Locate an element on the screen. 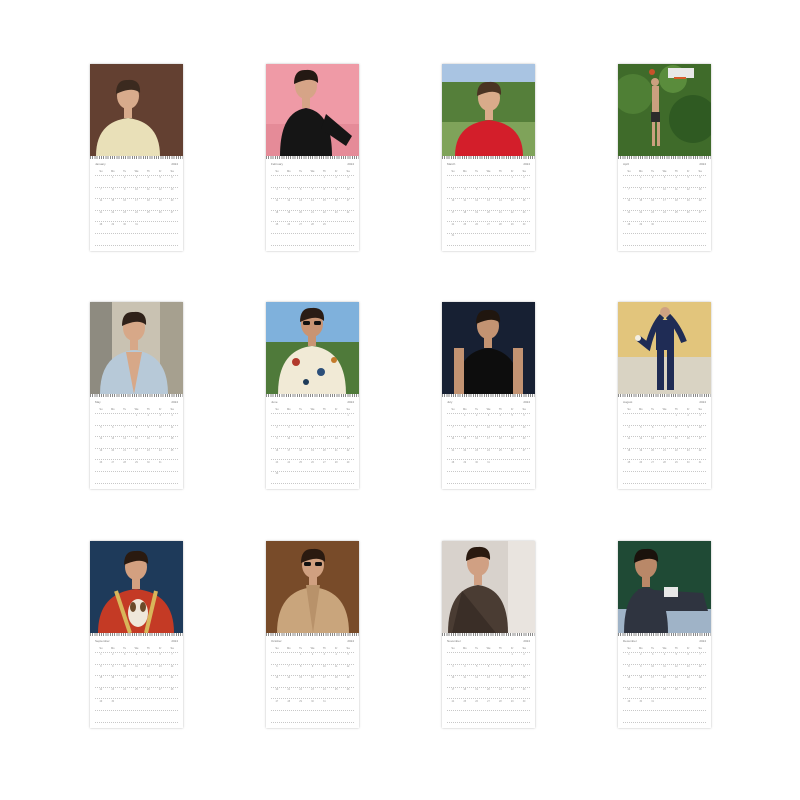  day-cell: 6 is located at coordinates (277, 671).